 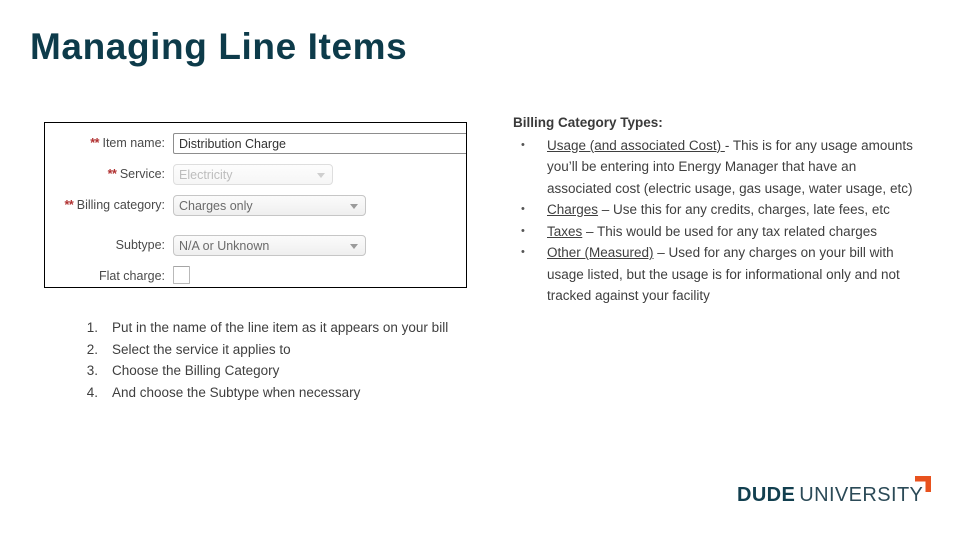 I want to click on list-item: 2. Select the service it applies to, so click(x=274, y=350).